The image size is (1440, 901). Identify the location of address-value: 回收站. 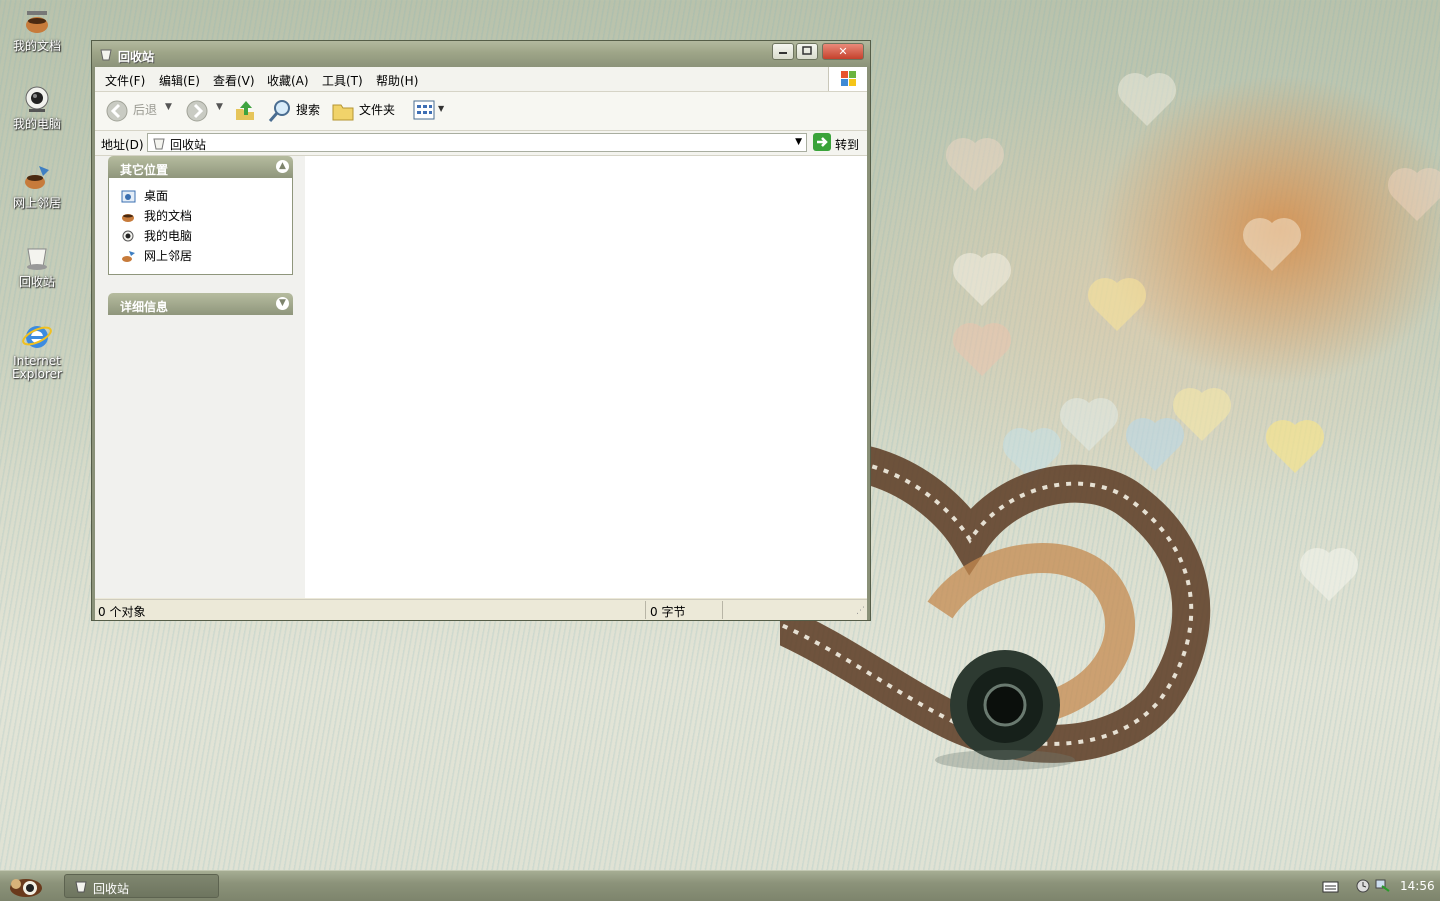
(188, 145).